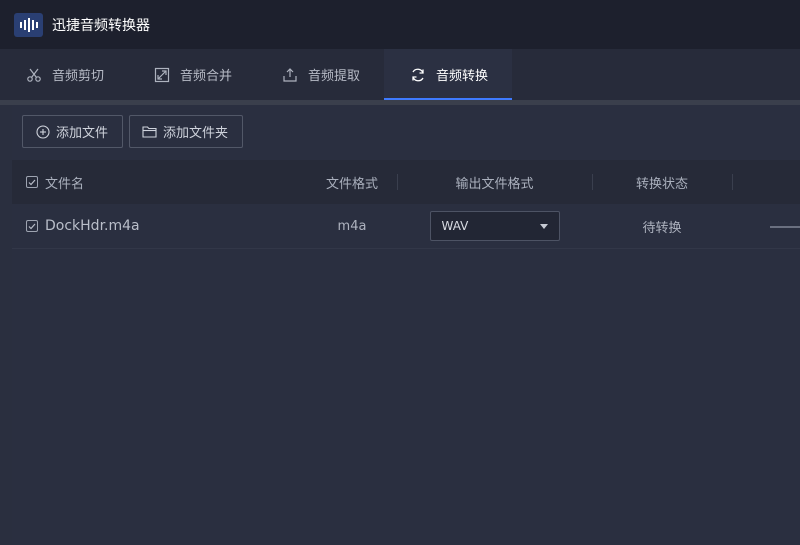 This screenshot has width=800, height=545. Describe the element at coordinates (418, 75) in the screenshot. I see `refresh-icon` at that location.